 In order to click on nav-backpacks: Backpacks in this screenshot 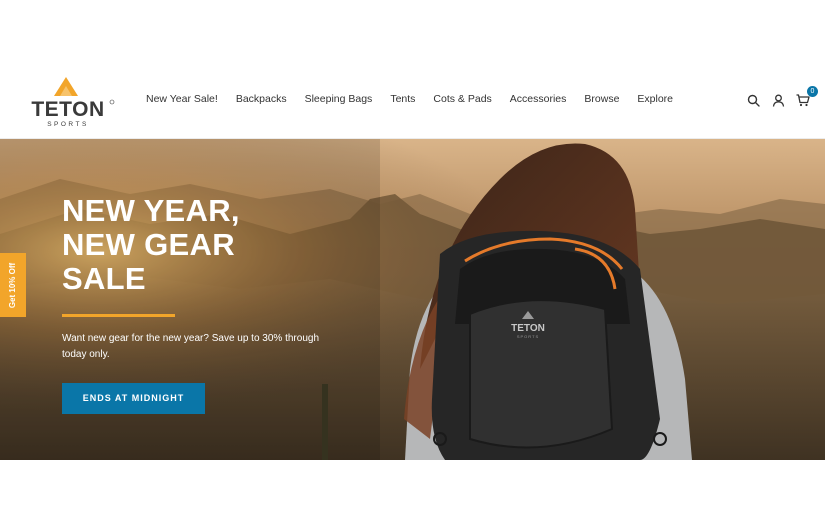, I will do `click(261, 99)`.